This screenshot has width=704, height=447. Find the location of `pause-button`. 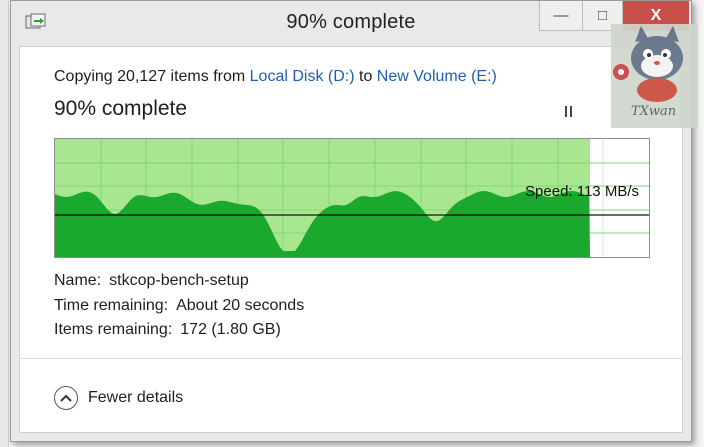

pause-button is located at coordinates (568, 111).